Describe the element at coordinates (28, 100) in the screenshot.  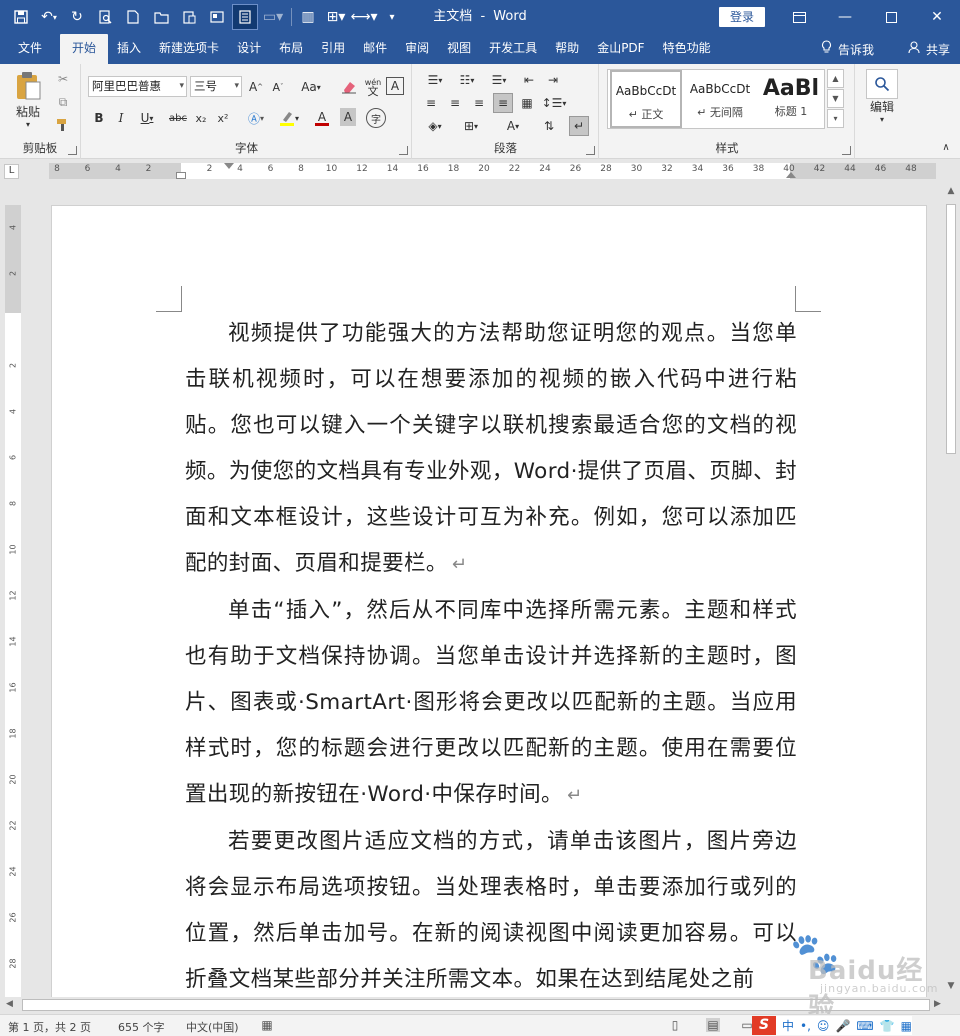
I see `paste-button: 粘贴 ▾` at that location.